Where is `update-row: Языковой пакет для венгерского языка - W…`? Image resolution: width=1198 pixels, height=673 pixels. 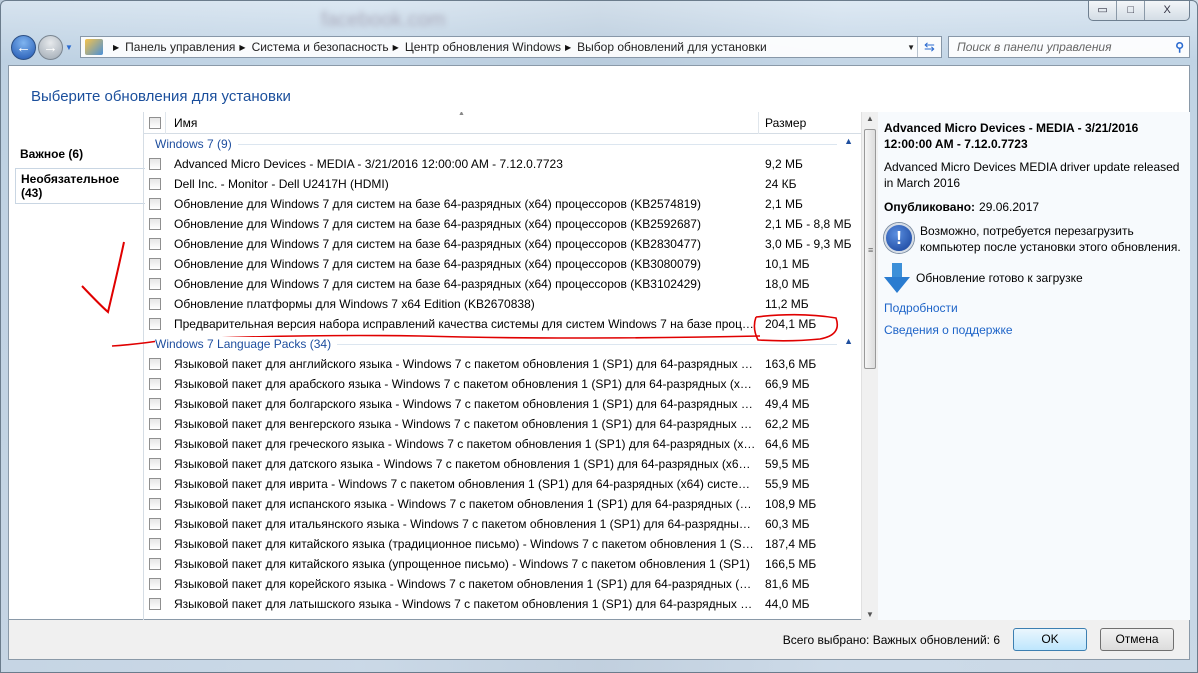 update-row: Языковой пакет для венгерского языка - W… is located at coordinates (502, 424).